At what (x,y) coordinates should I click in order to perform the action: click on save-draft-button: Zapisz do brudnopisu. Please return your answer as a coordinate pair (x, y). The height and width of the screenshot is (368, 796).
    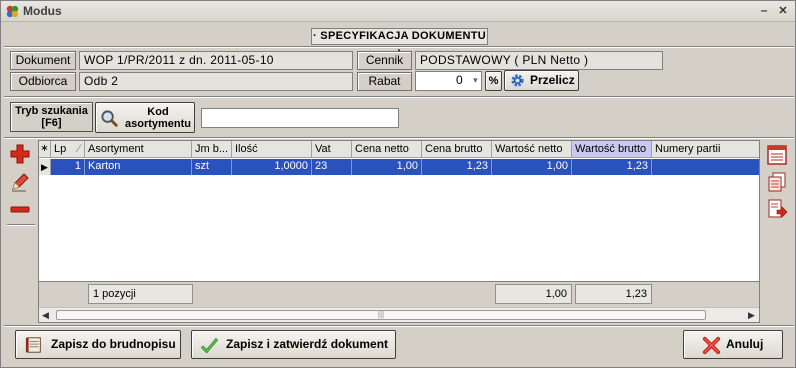
    Looking at the image, I should click on (98, 344).